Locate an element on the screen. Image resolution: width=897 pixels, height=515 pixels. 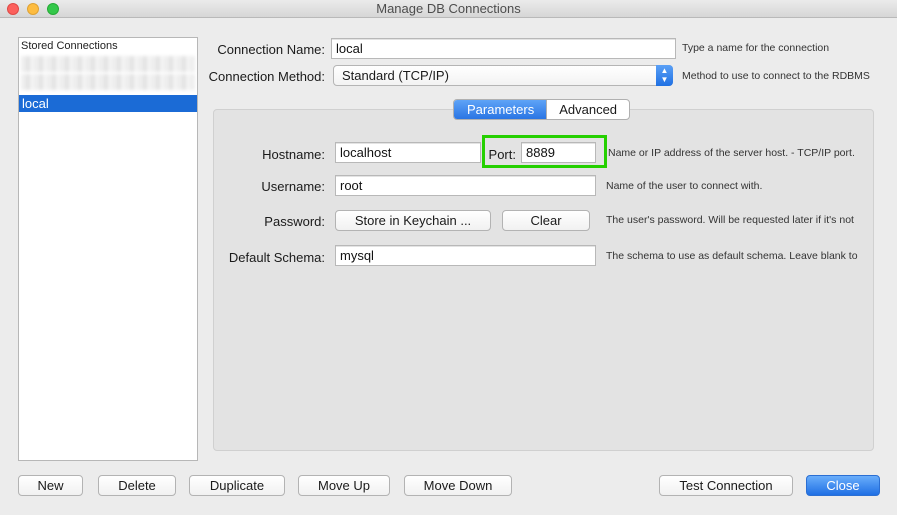
move-up-button: Move Up is located at coordinates (344, 485).